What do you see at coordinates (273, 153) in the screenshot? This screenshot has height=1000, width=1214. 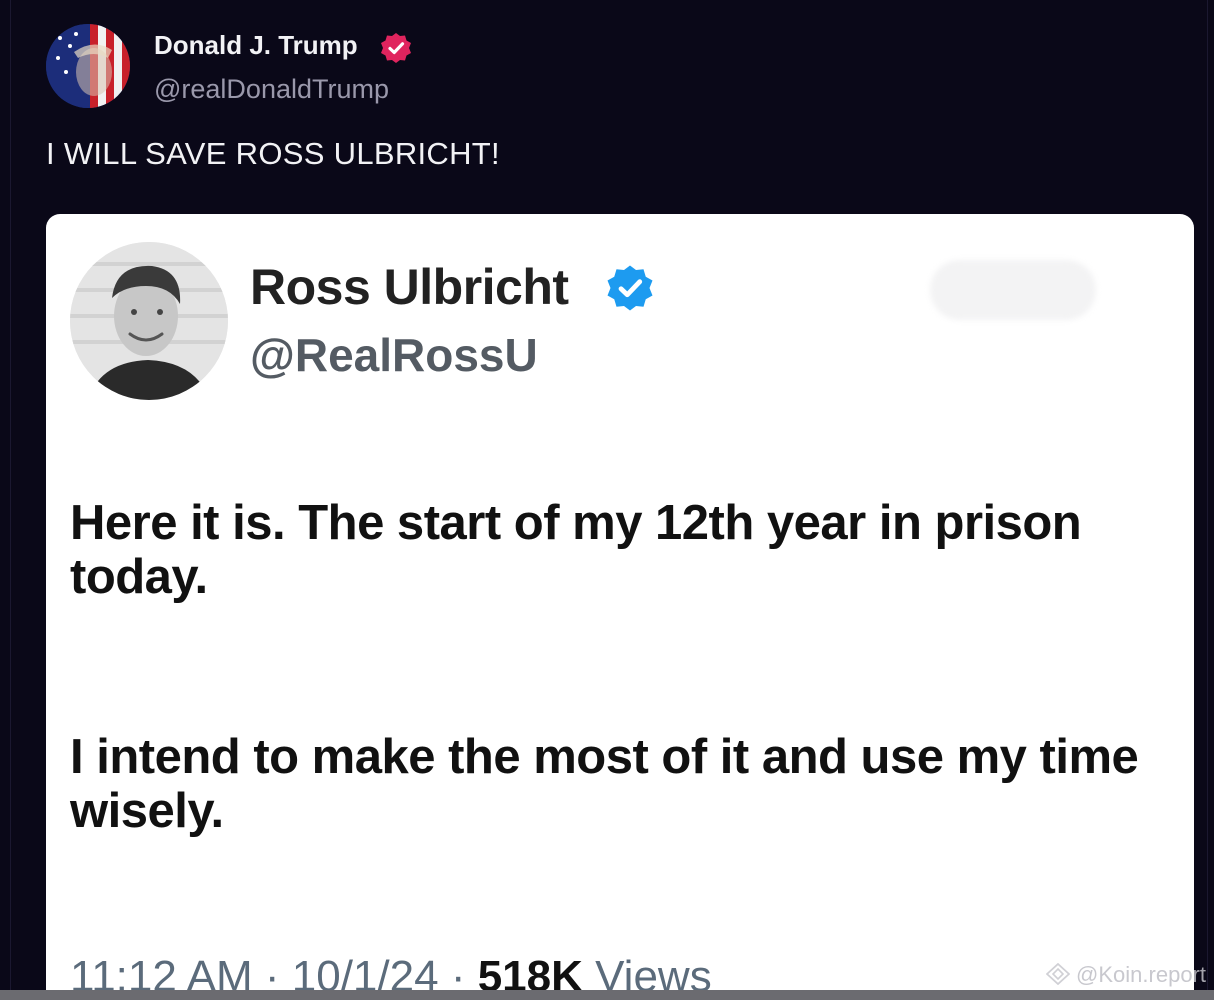 I see `post-text: I WILL SAVE ROSS ULBRICHT!` at bounding box center [273, 153].